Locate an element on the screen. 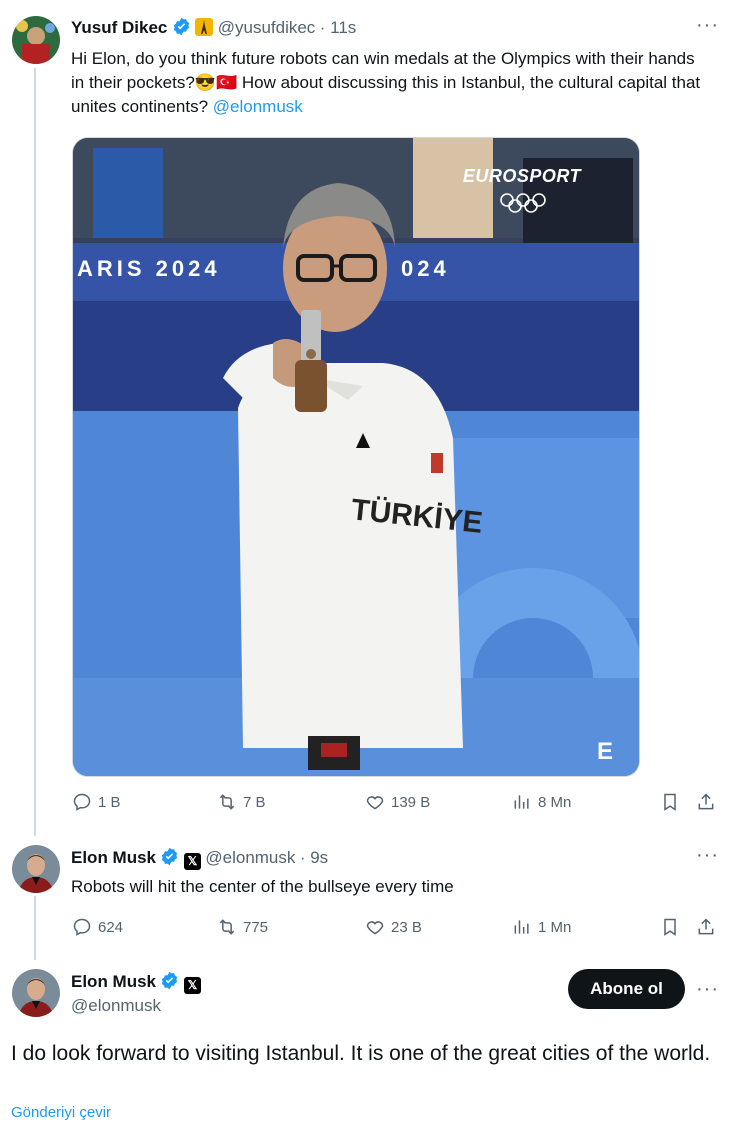  eiffel-icon is located at coordinates (204, 27).